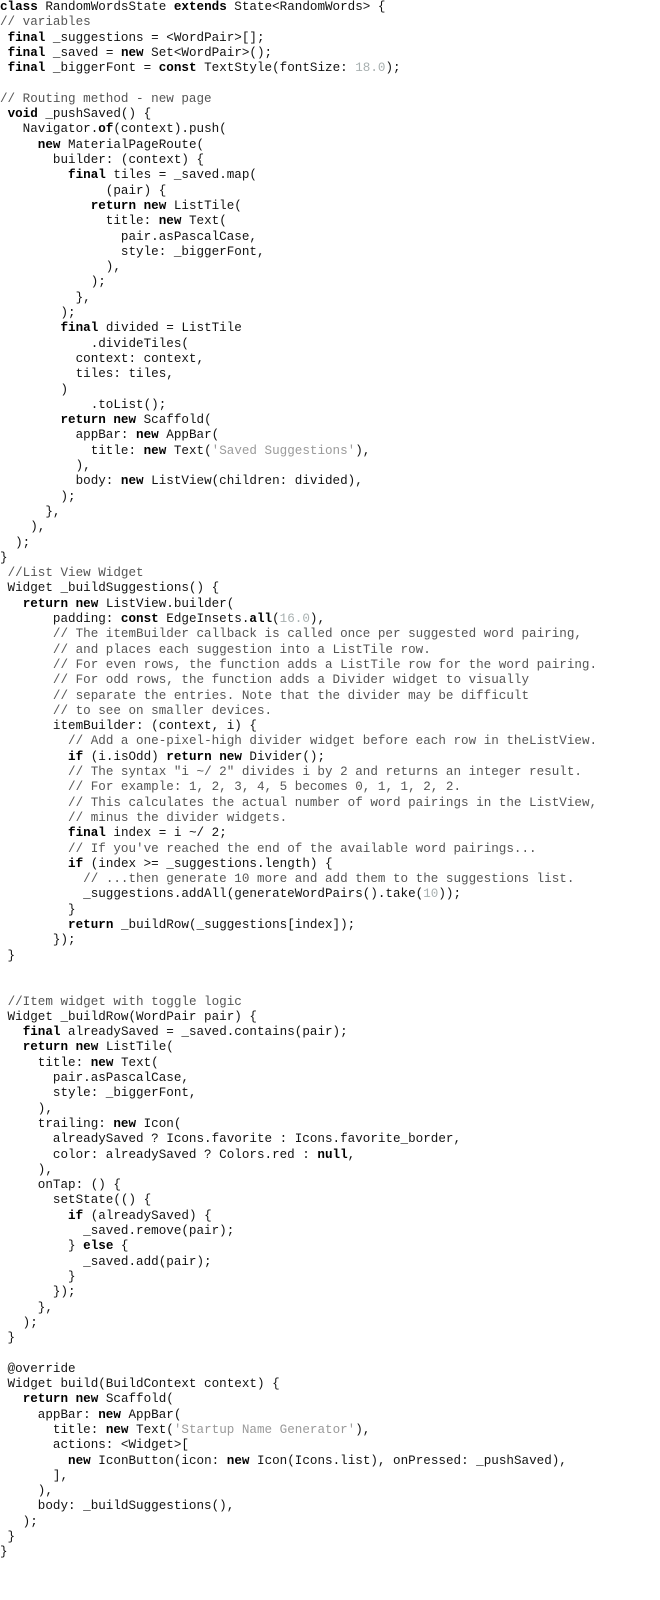  I want to click on code-line: ],, so click(34, 1476).